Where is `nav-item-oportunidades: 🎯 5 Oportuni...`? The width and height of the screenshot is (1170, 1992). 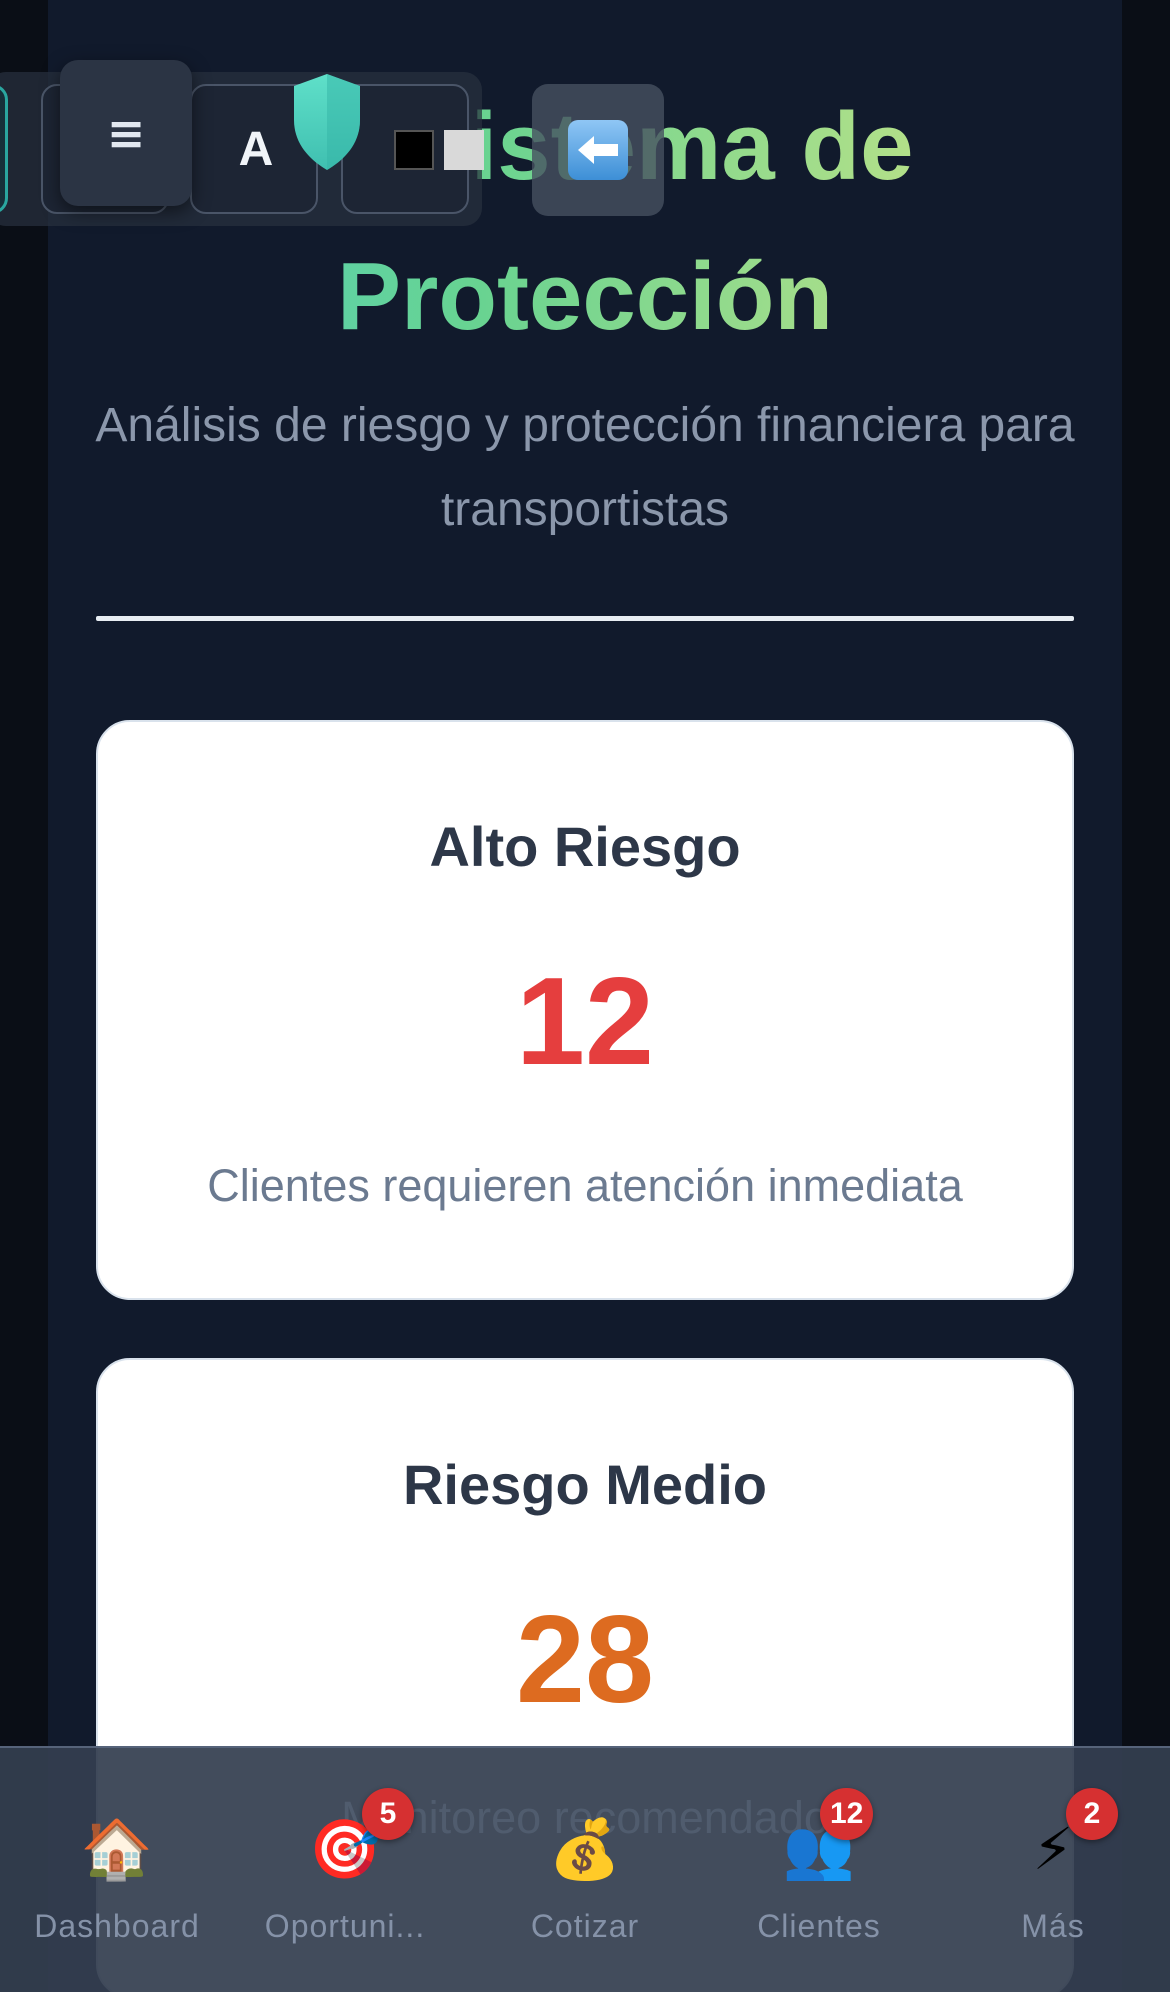 nav-item-oportunidades: 🎯 5 Oportuni... is located at coordinates (345, 1870).